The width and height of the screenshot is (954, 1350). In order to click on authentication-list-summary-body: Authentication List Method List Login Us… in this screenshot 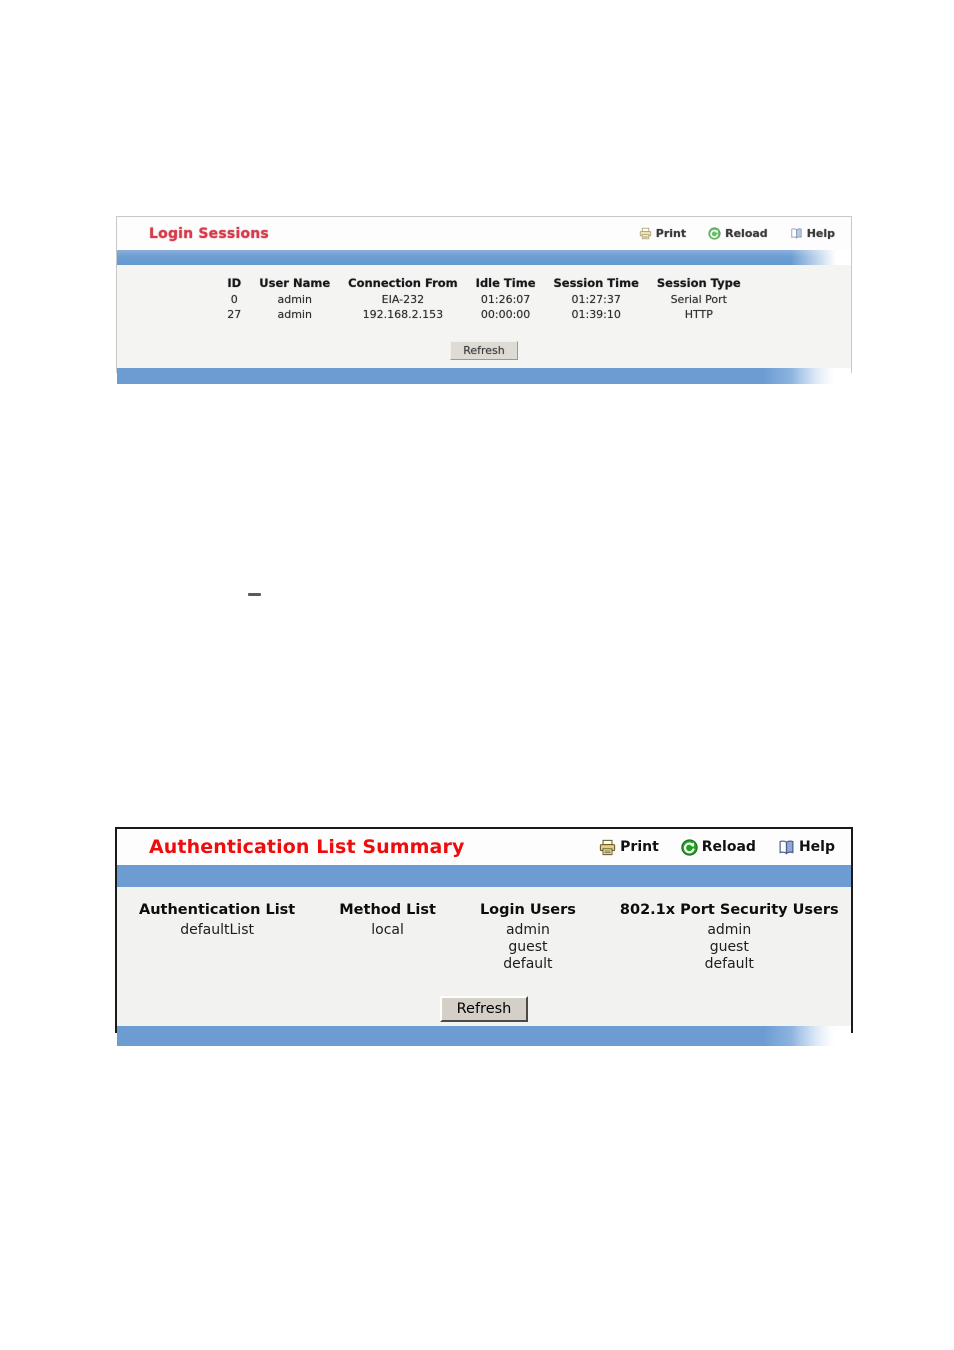, I will do `click(484, 956)`.